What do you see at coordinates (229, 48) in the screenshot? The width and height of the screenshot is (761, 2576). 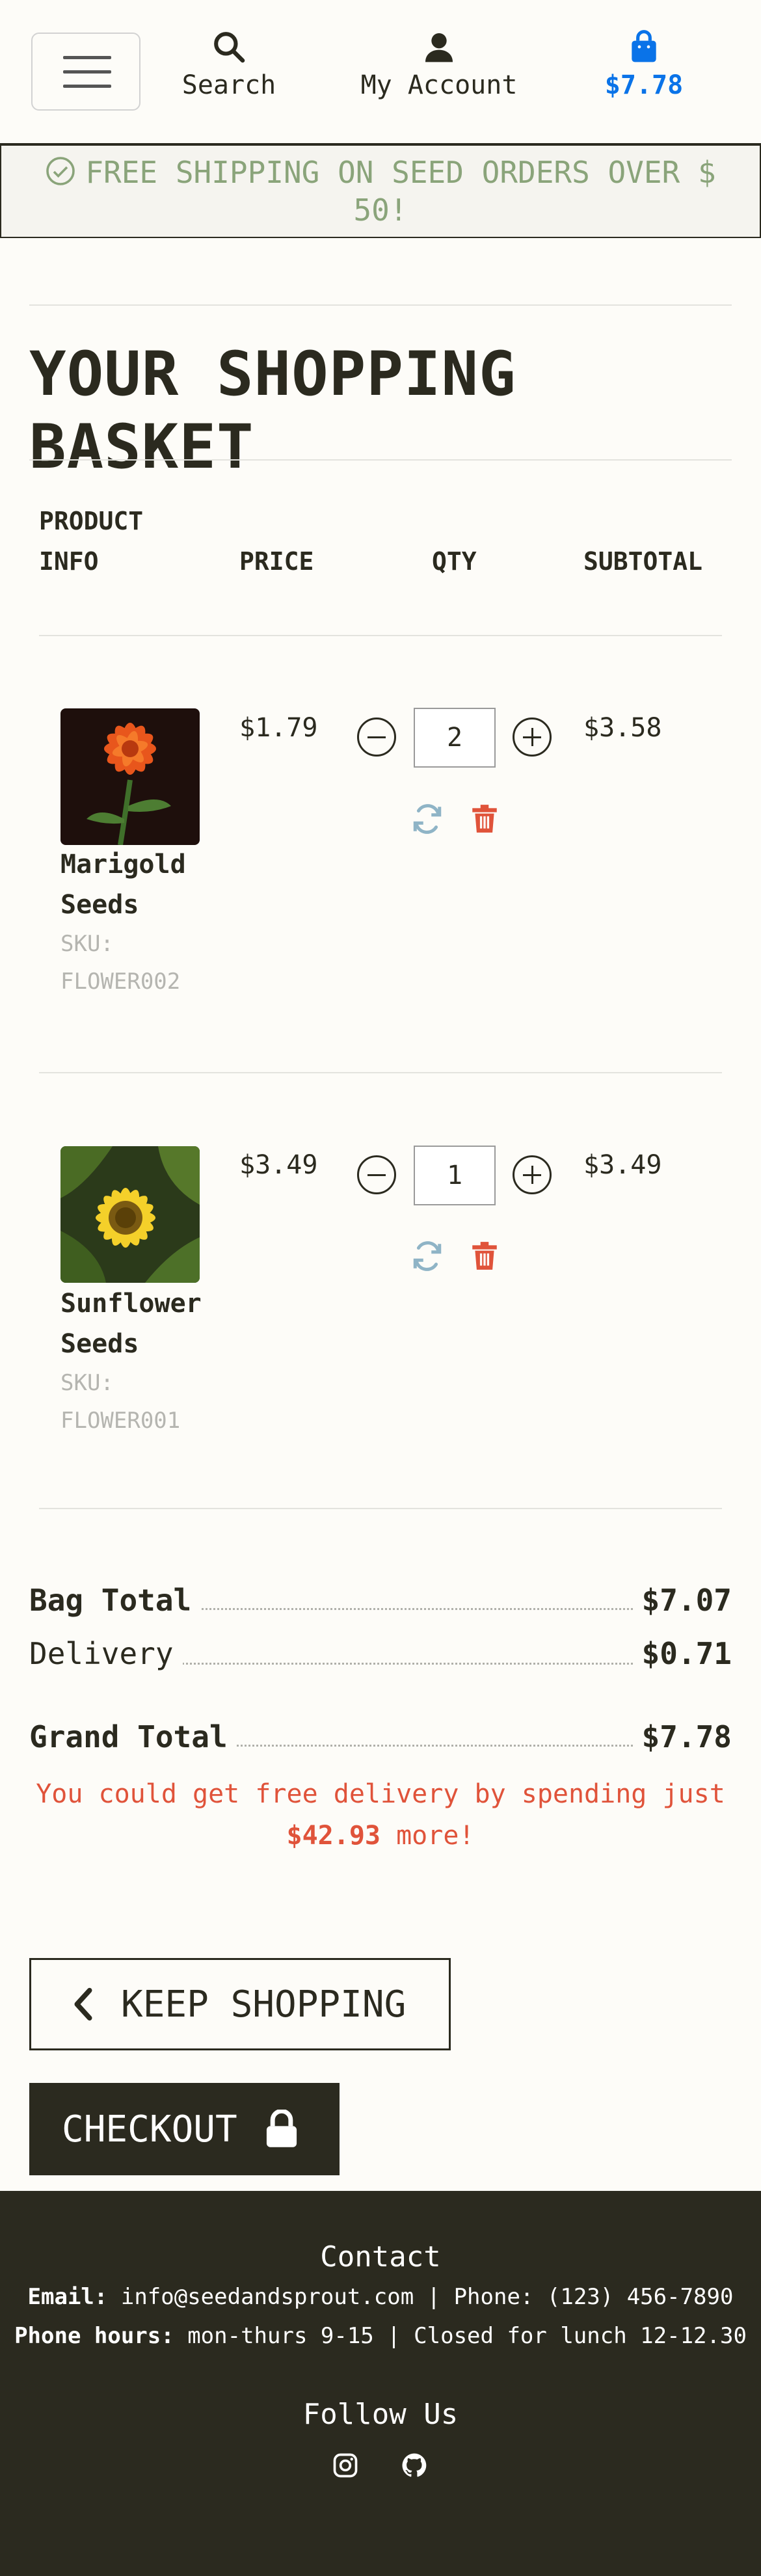 I see `search-icon` at bounding box center [229, 48].